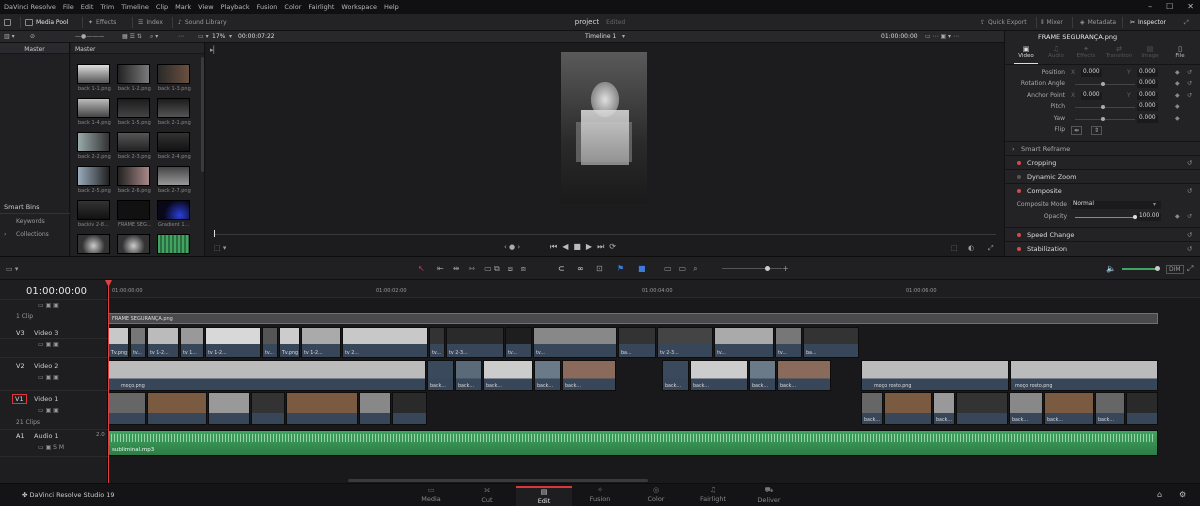  What do you see at coordinates (68, 7) in the screenshot?
I see `menu-file: File` at bounding box center [68, 7].